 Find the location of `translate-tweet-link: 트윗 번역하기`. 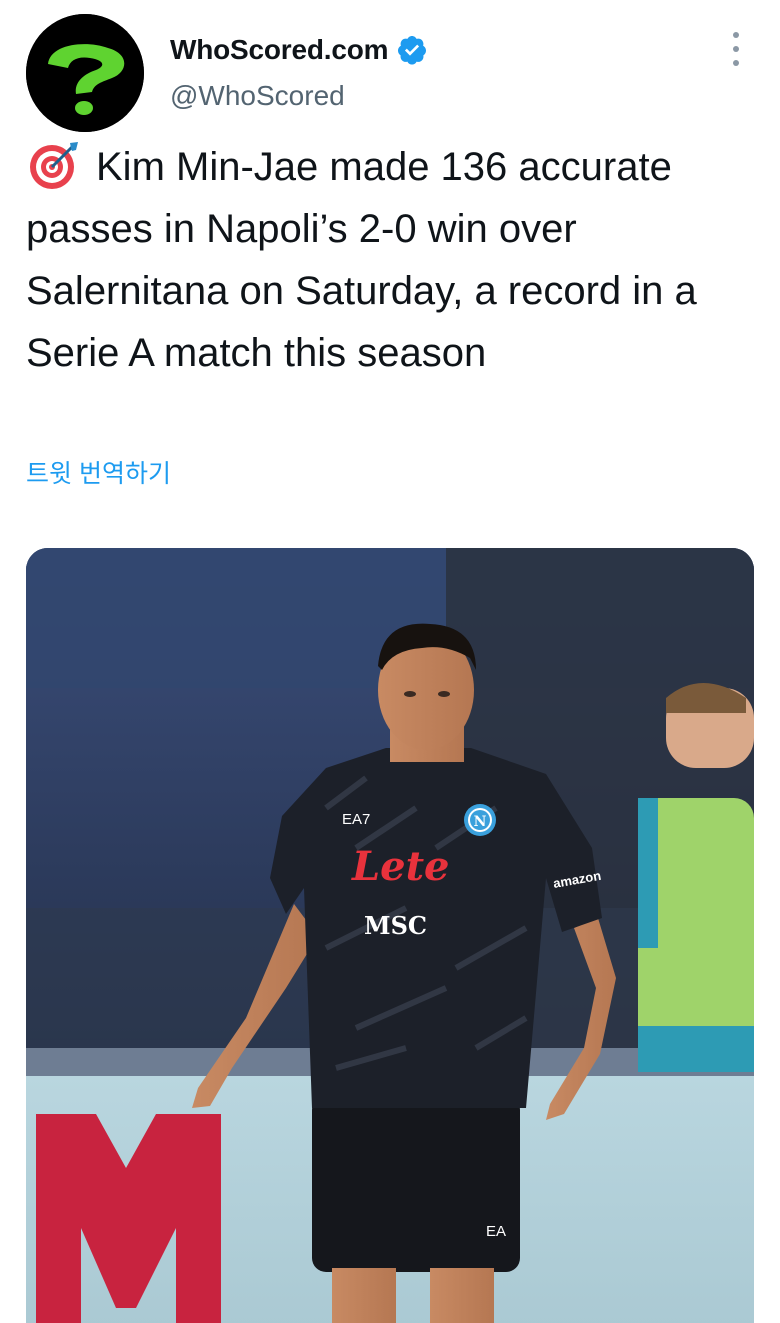

translate-tweet-link: 트윗 번역하기 is located at coordinates (98, 472).